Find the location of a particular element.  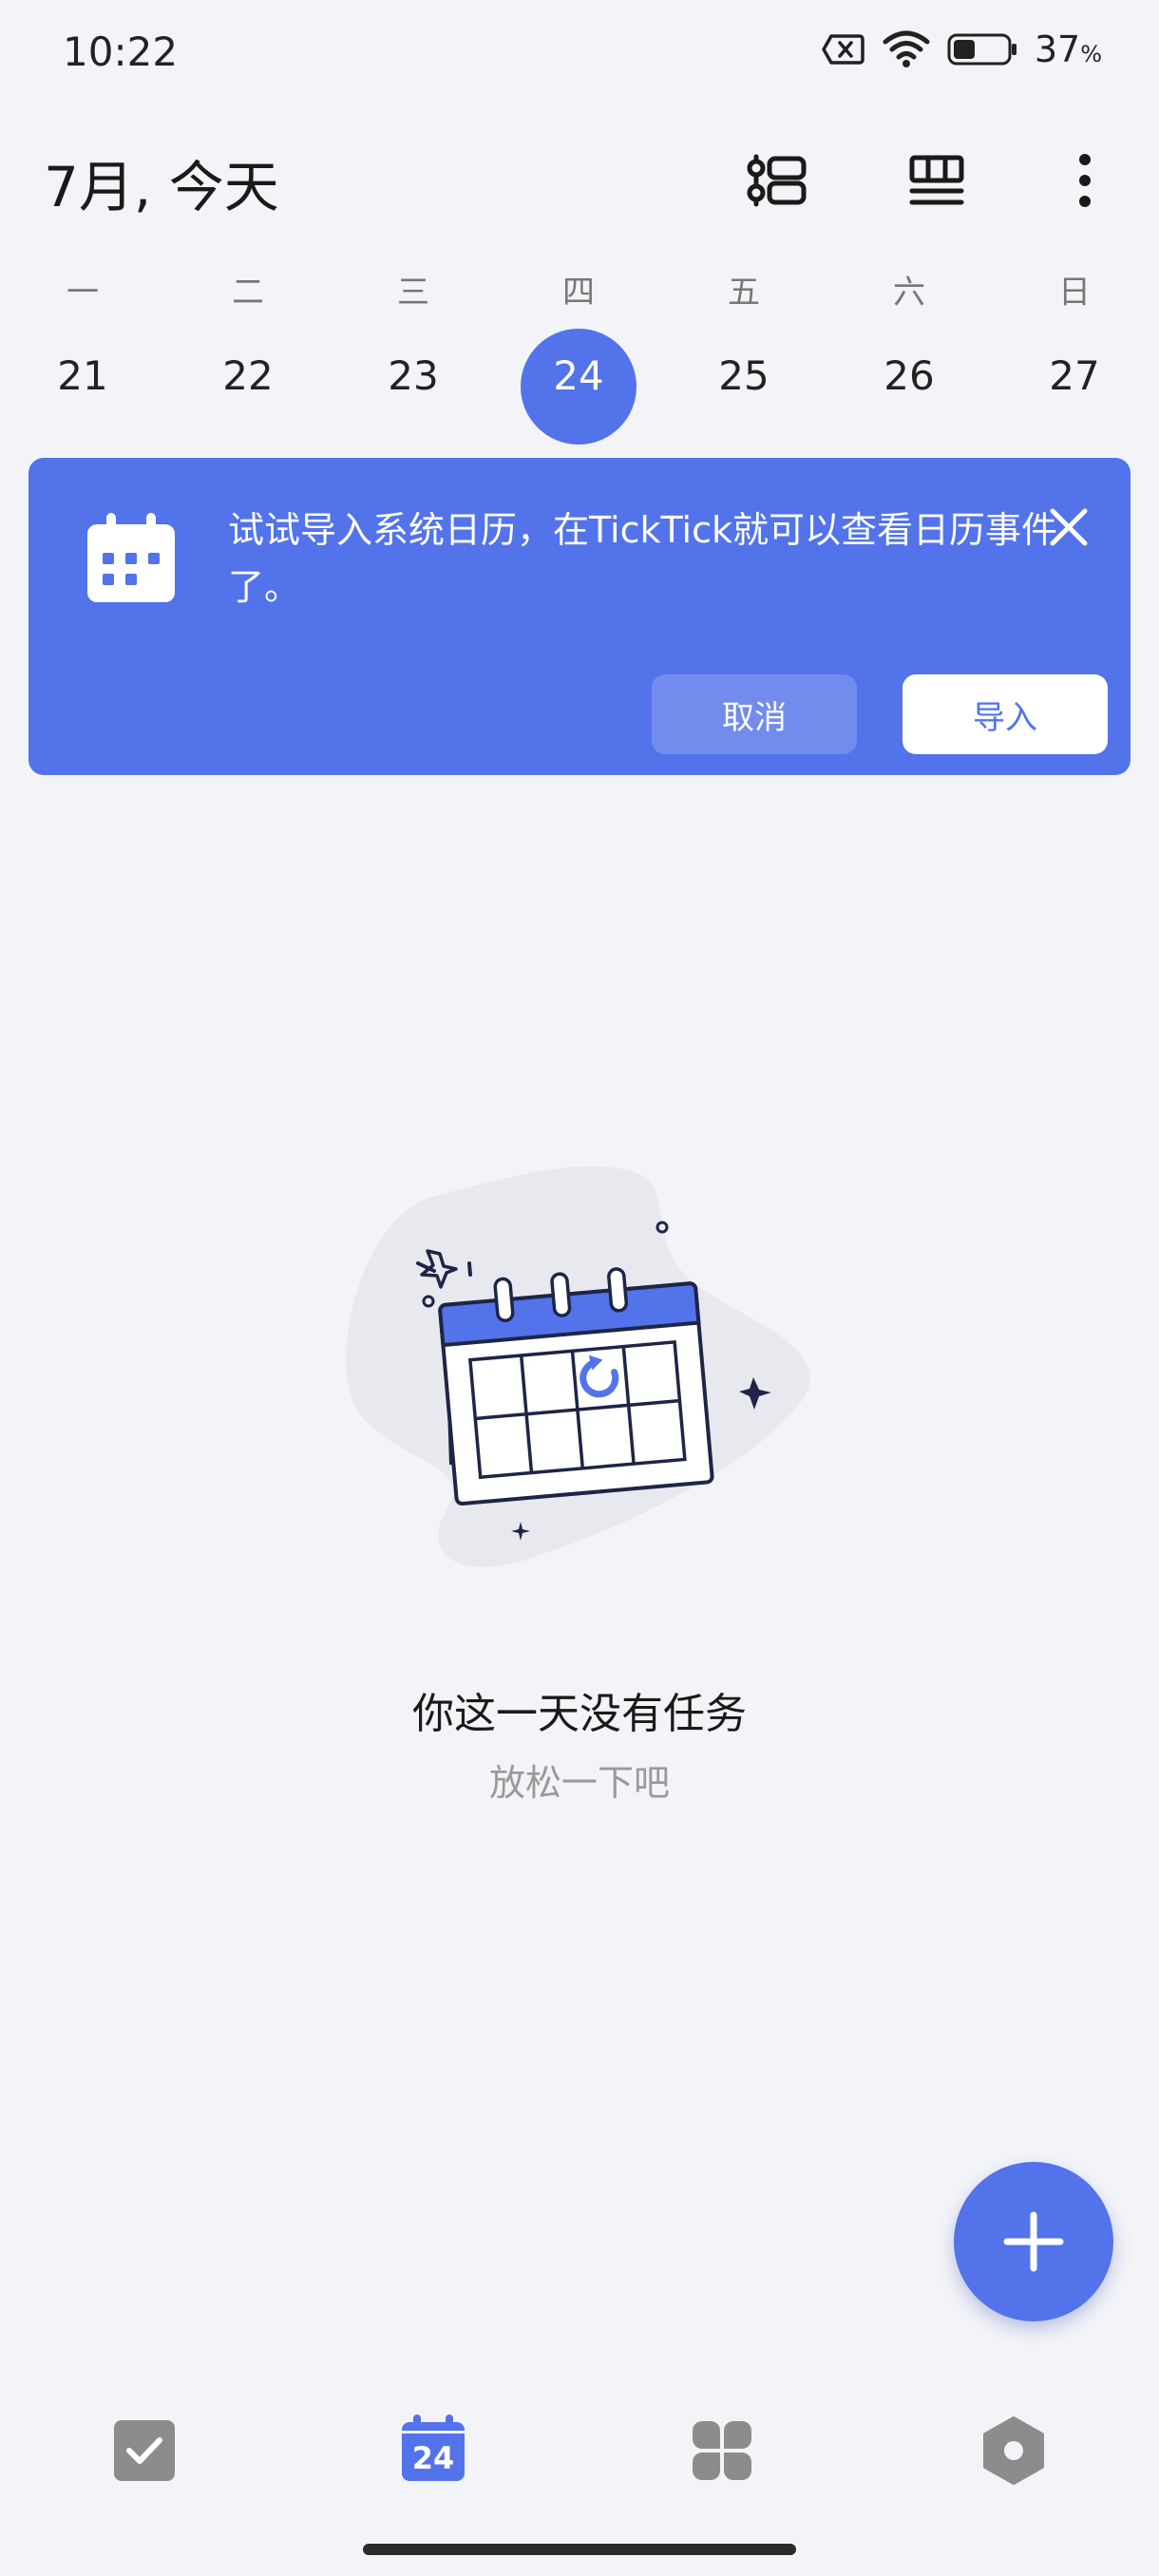

status-bar: 10:22 37% is located at coordinates (579, 52).